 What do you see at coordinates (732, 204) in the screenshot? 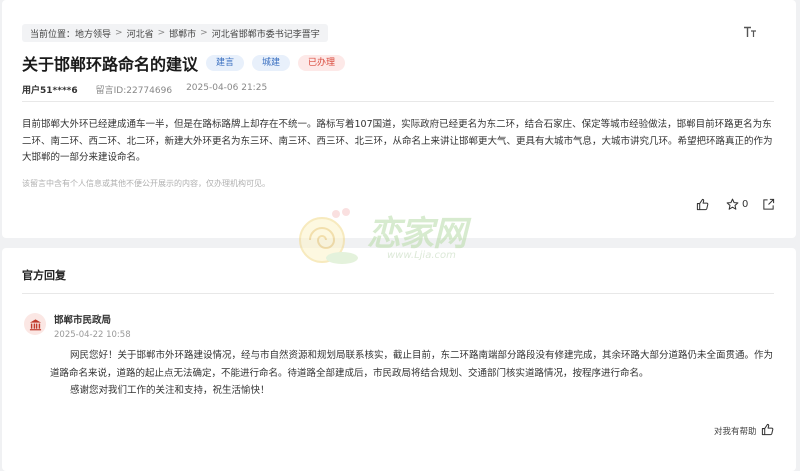
I see `star-icon` at bounding box center [732, 204].